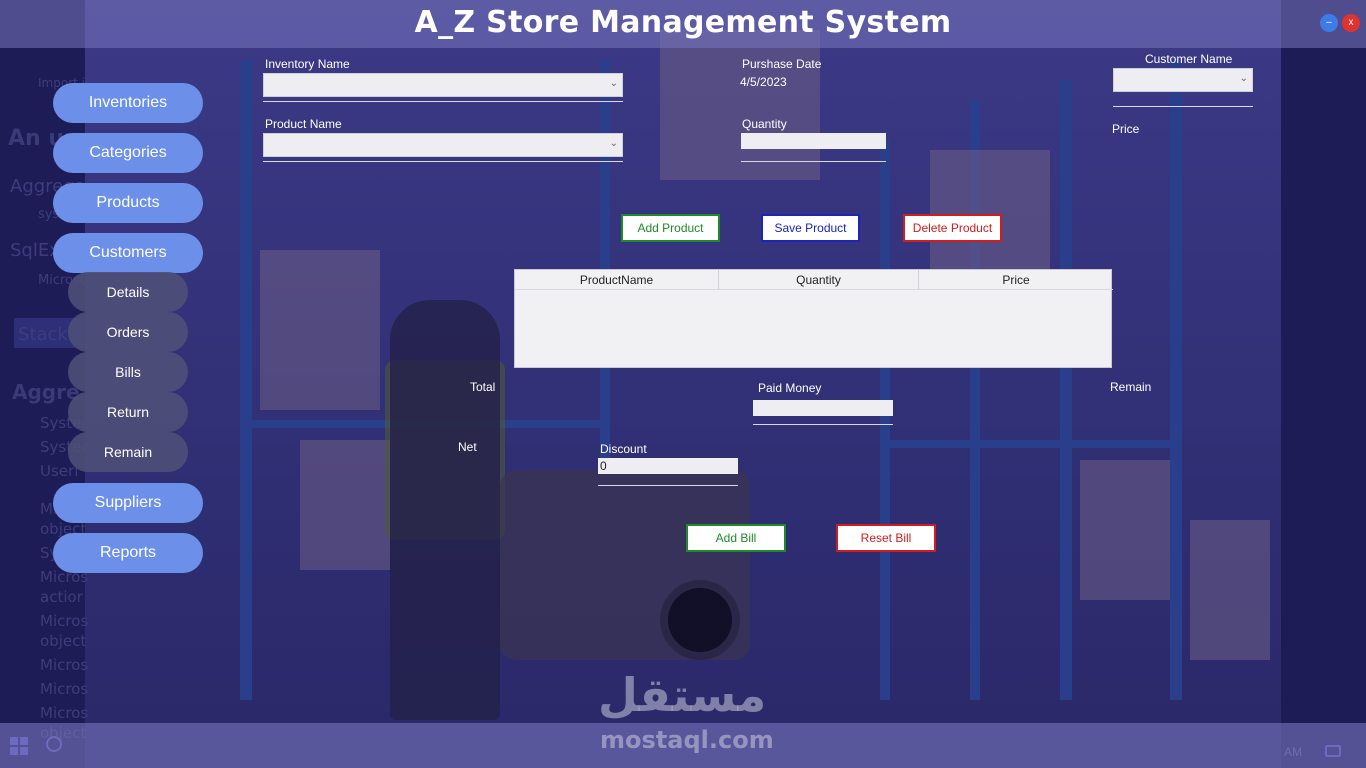 The image size is (1366, 768). What do you see at coordinates (128, 452) in the screenshot?
I see `sidebar-subitem-remain: Remain` at bounding box center [128, 452].